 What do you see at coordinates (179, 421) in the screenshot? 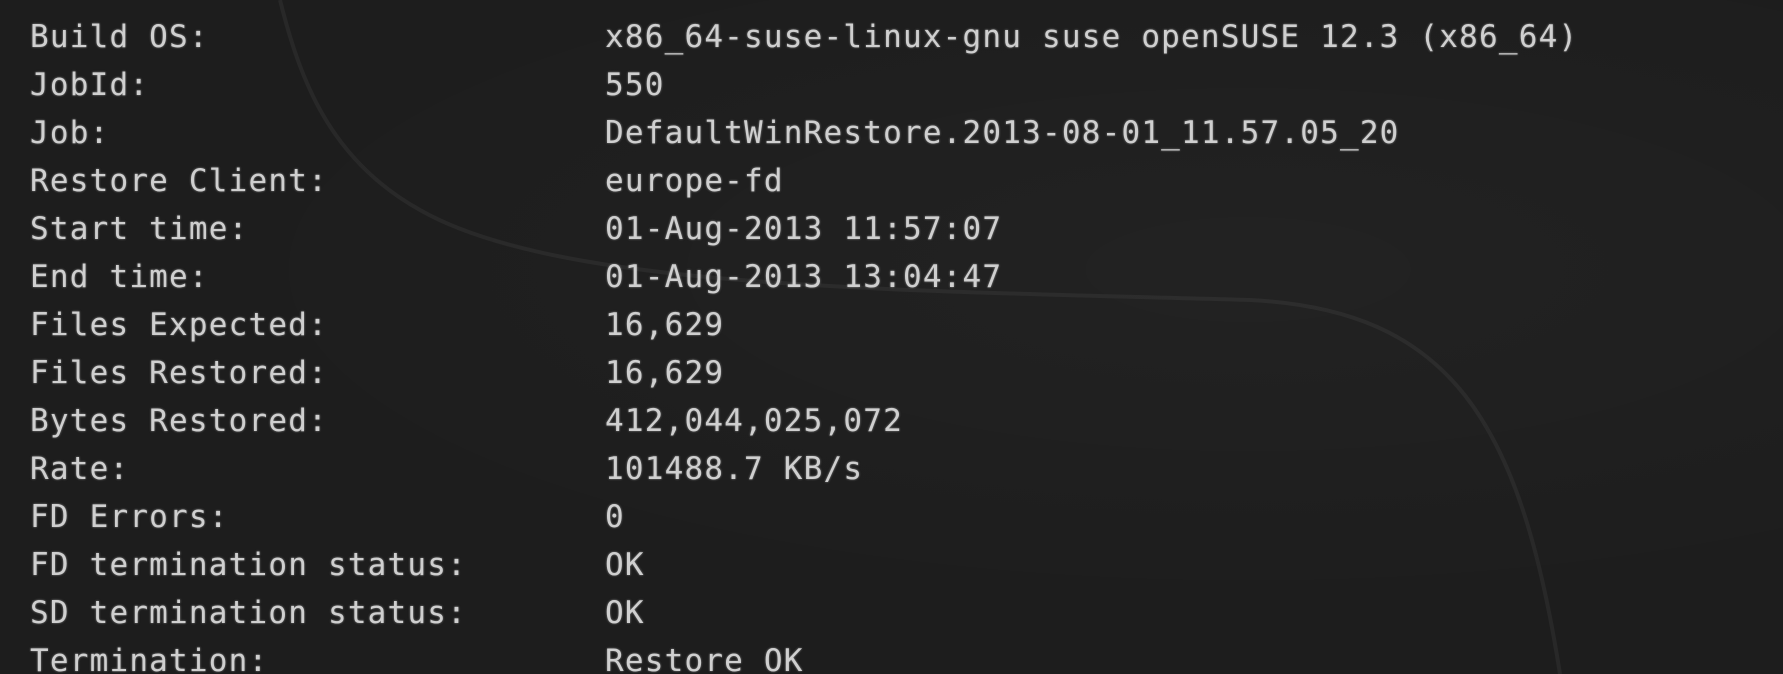
I see `row-label: Bytes Restored:` at bounding box center [179, 421].